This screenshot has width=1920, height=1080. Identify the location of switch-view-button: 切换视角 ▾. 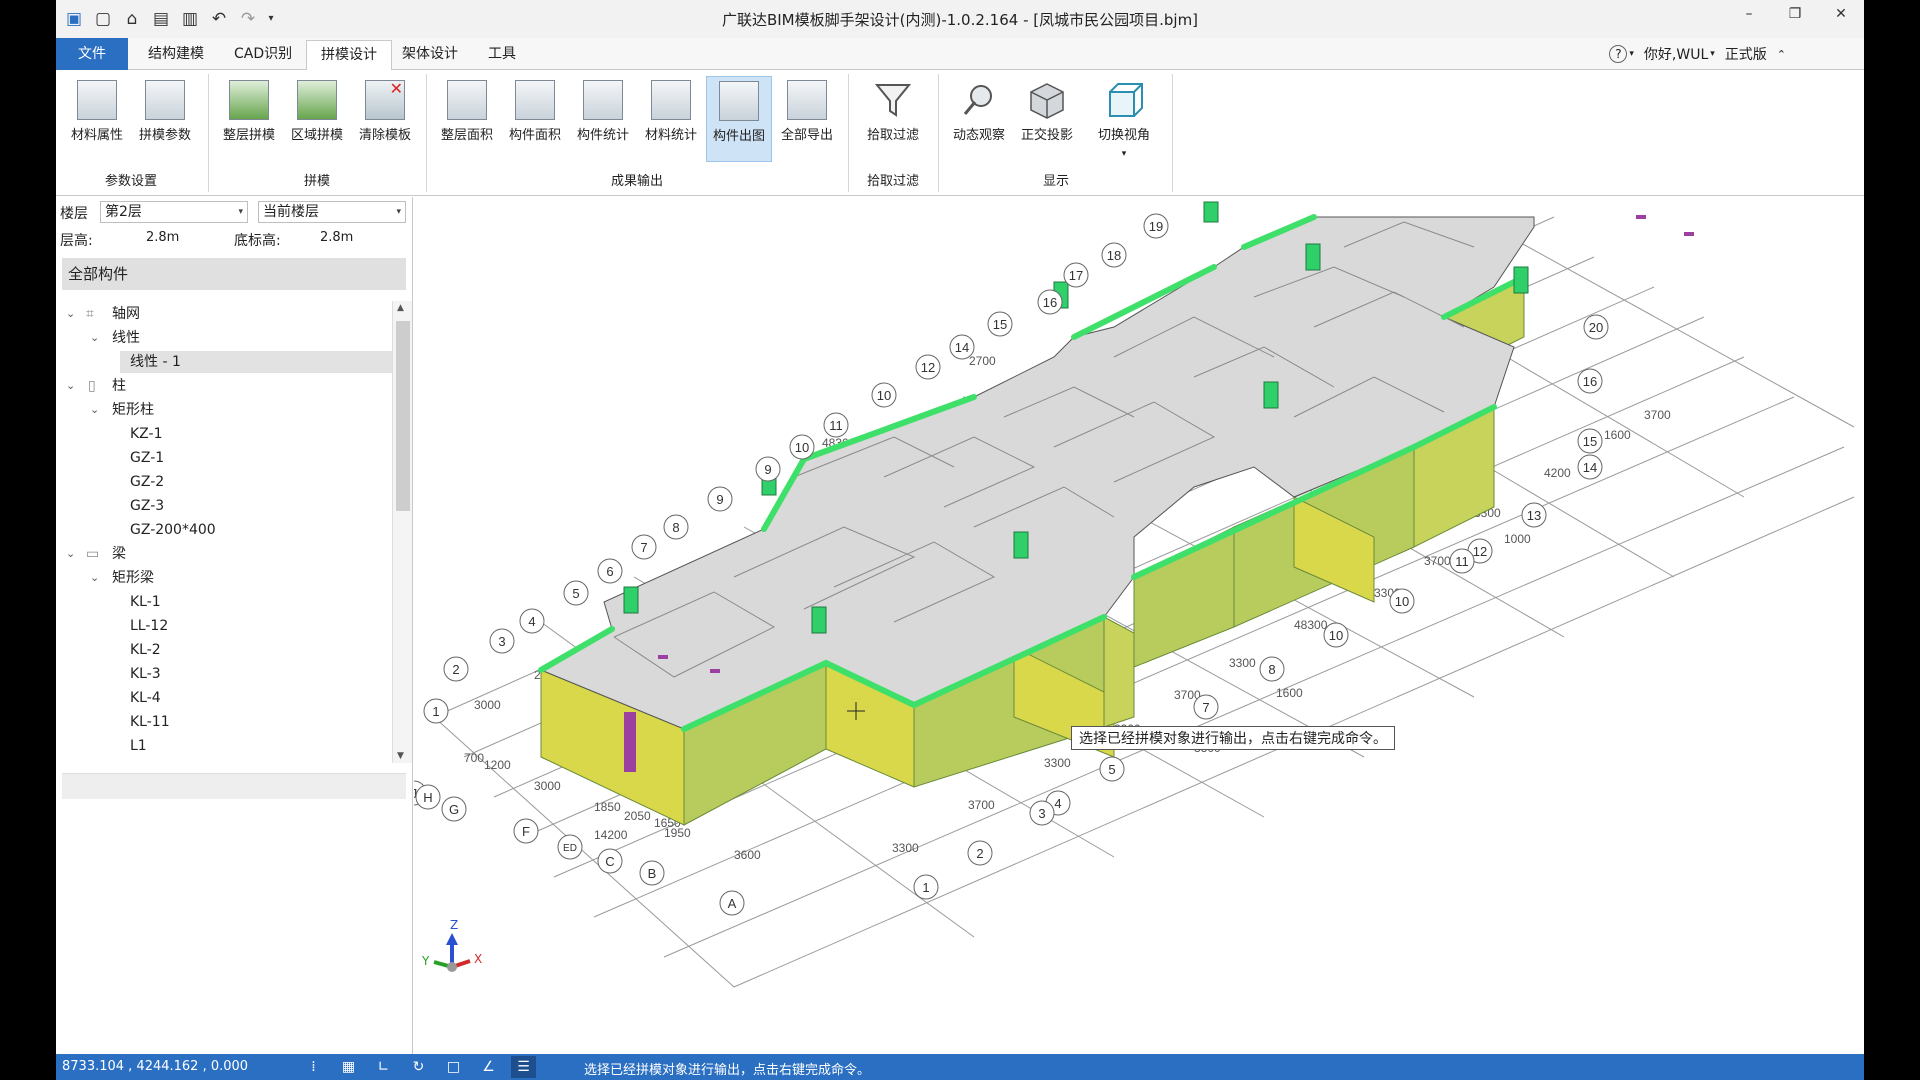
(1124, 119).